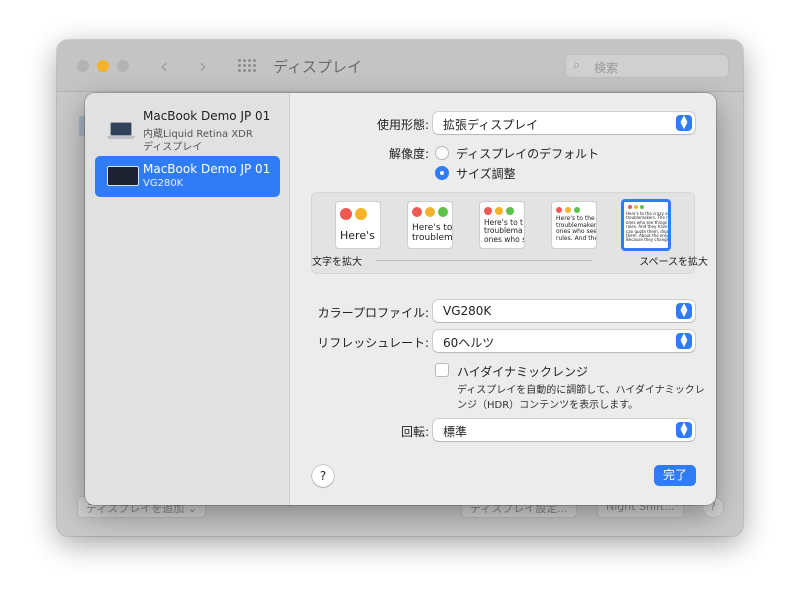 The width and height of the screenshot is (800, 613). What do you see at coordinates (528, 154) in the screenshot?
I see `resolution-default-label: ディスプレイのデフォルト` at bounding box center [528, 154].